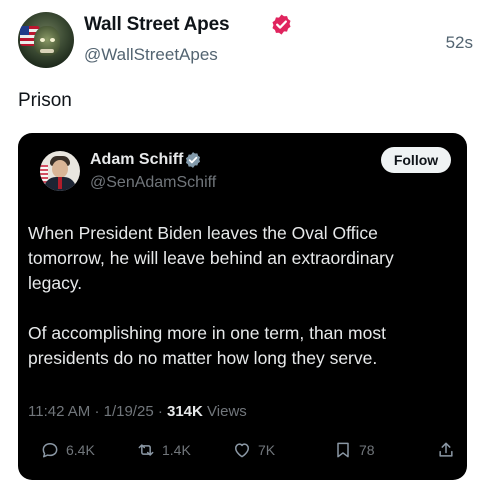  Describe the element at coordinates (242, 450) in the screenshot. I see `heart-icon` at that location.